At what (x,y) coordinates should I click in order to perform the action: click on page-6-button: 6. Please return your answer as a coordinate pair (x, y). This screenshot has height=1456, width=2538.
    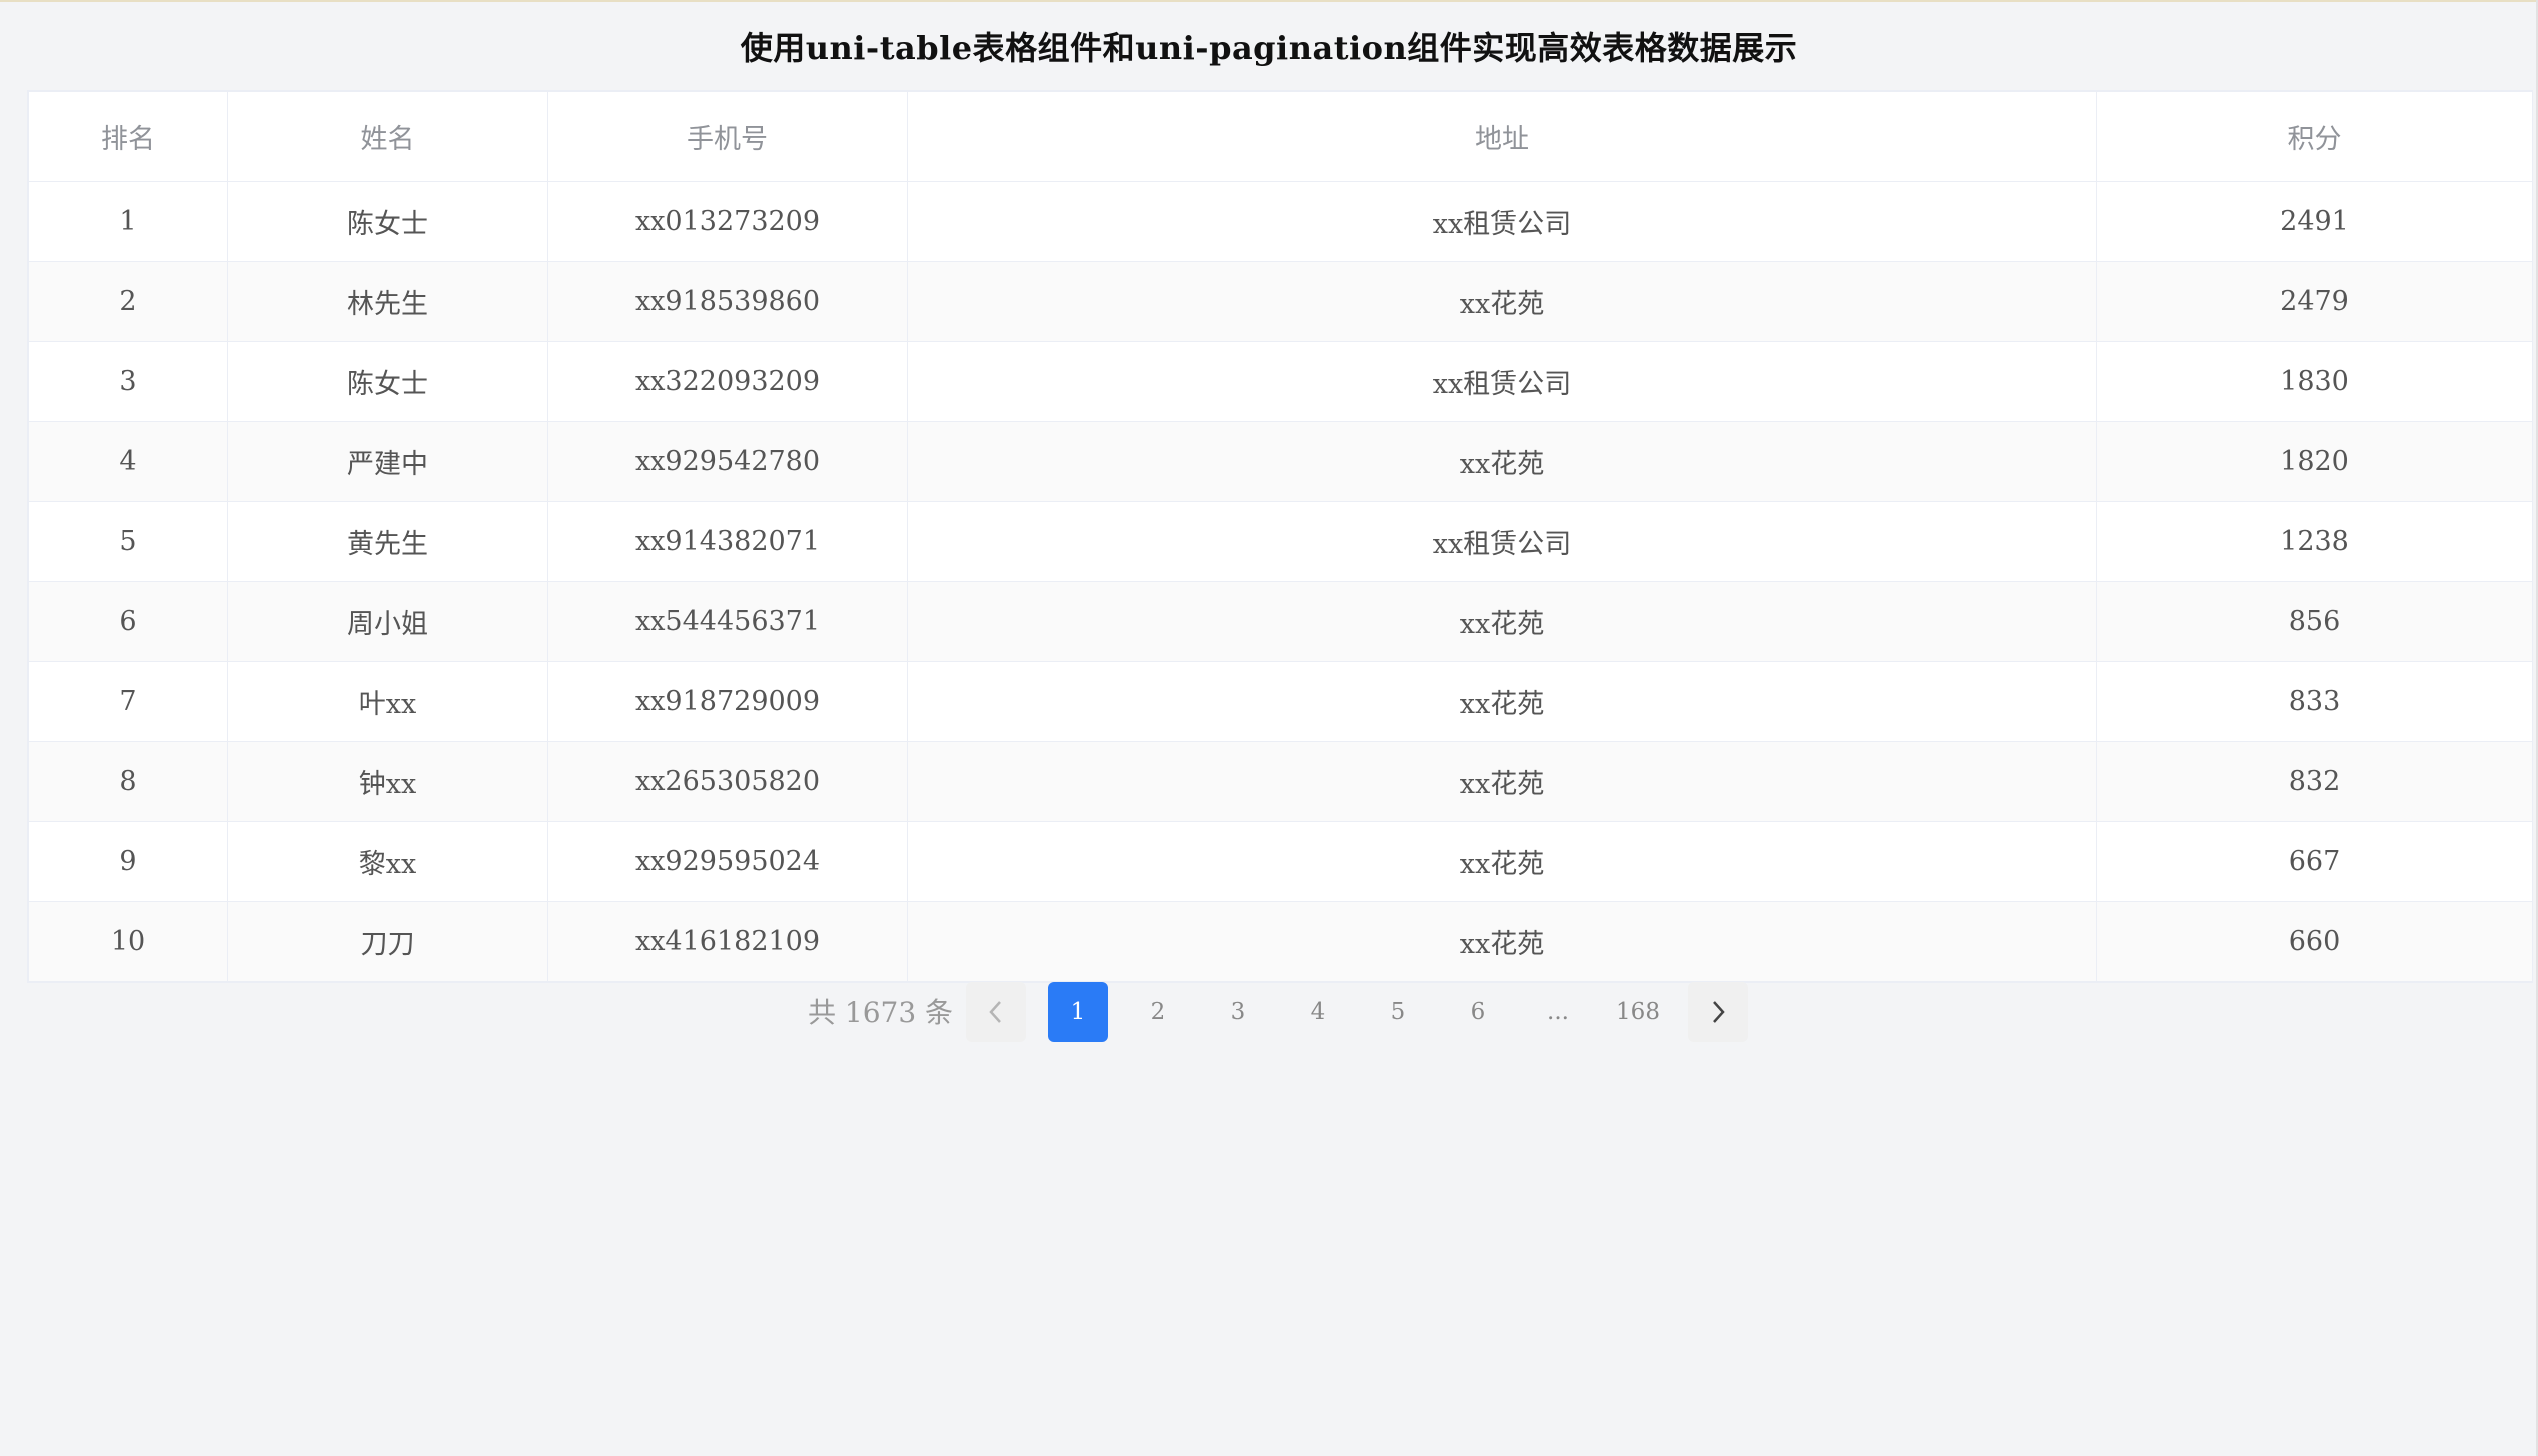
    Looking at the image, I should click on (1478, 1012).